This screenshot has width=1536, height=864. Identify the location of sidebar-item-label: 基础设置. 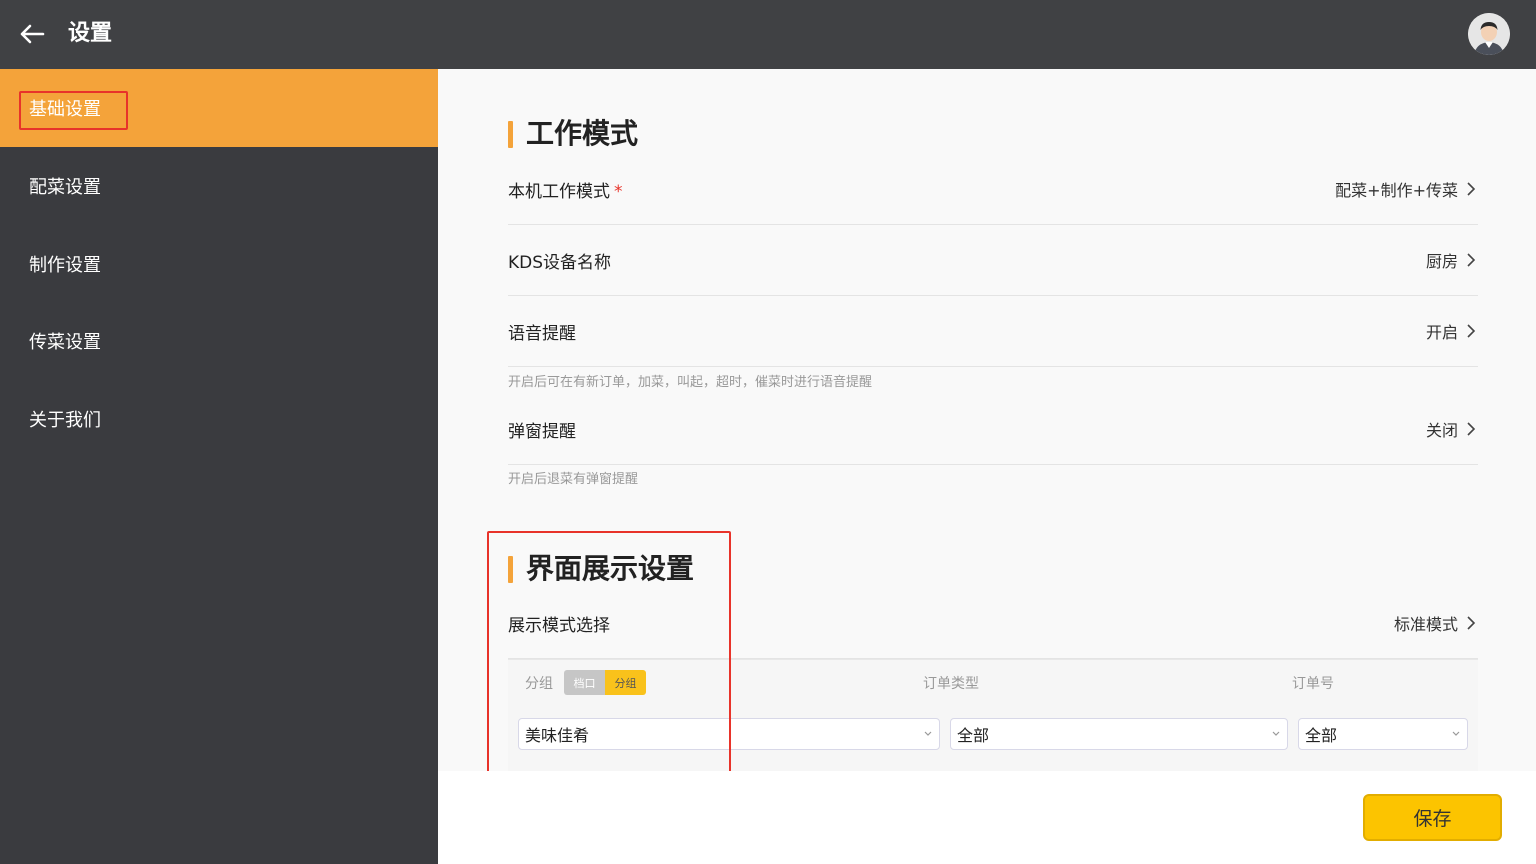
(65, 109).